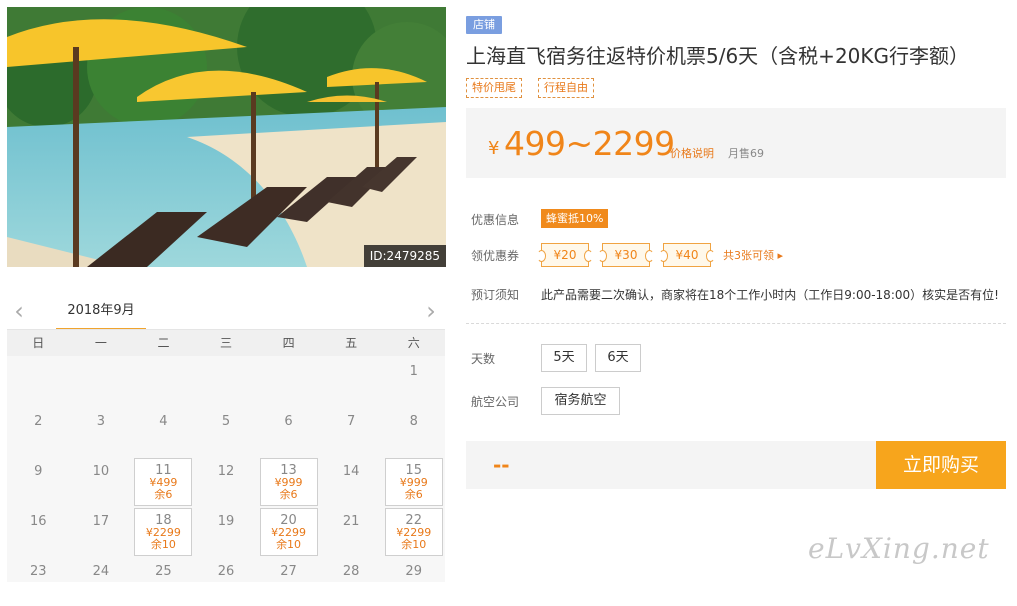 The image size is (1017, 606). I want to click on calendar-day: 8, so click(414, 431).